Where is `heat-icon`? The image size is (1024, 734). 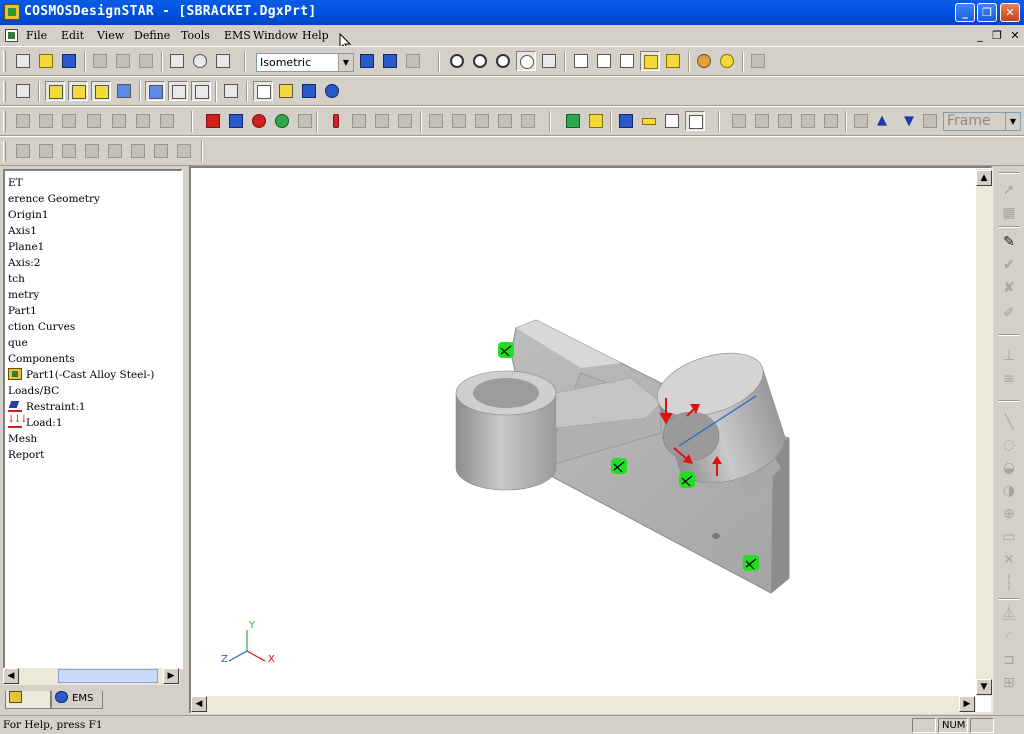
heat-icon is located at coordinates (459, 121).